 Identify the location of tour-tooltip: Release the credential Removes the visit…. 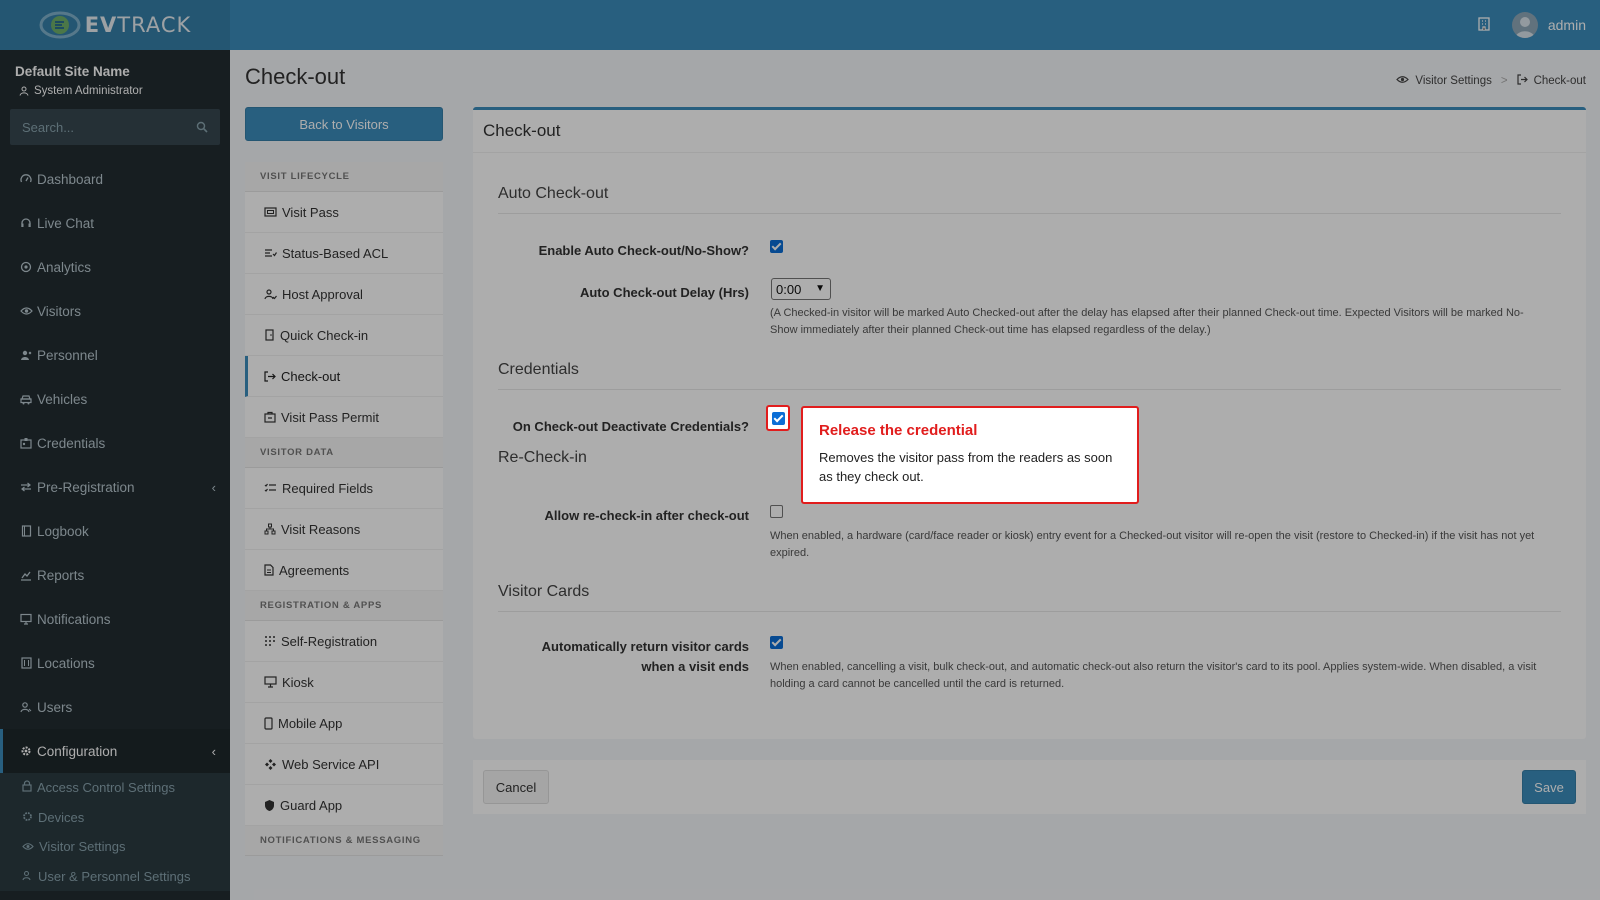
(970, 455).